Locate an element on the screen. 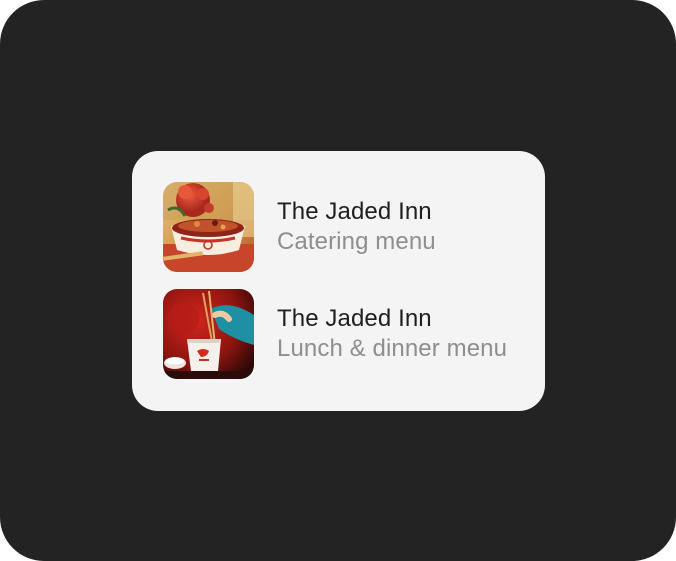 The image size is (676, 561). menu-type-label: Catering menu is located at coordinates (356, 241).